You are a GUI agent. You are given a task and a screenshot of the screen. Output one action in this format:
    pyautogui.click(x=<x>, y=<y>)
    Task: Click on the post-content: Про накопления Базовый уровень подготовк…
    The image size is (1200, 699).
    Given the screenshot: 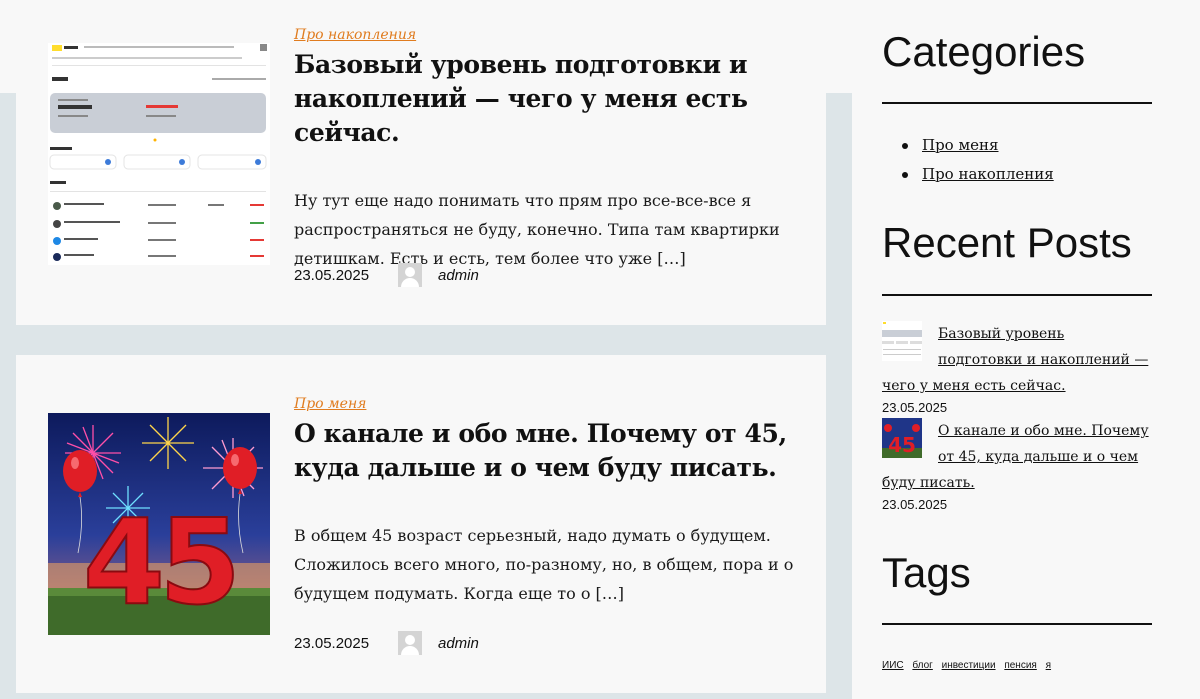 What is the action you would take?
    pyautogui.click(x=544, y=148)
    